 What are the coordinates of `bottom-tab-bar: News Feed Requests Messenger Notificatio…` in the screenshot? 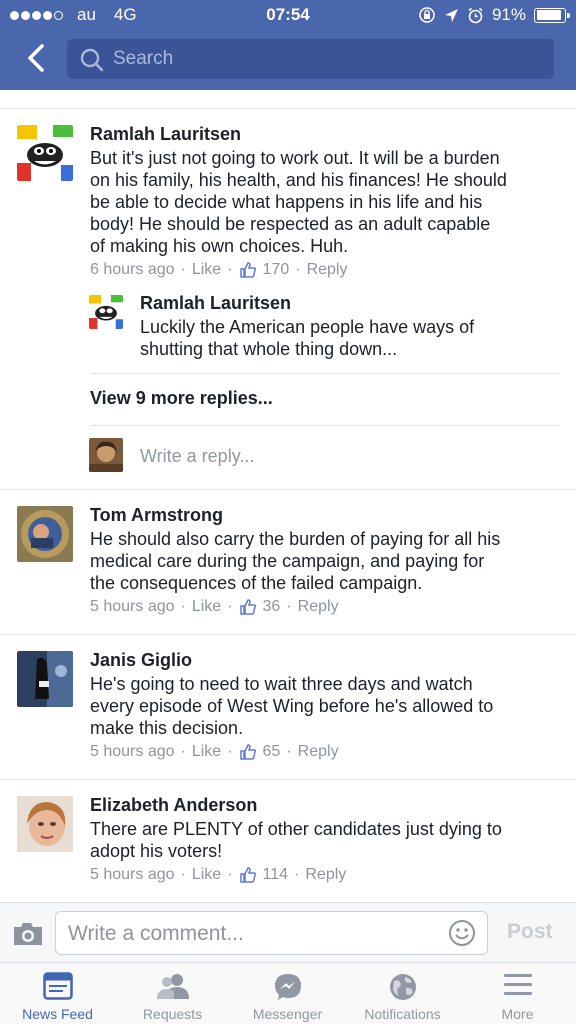 It's located at (288, 993).